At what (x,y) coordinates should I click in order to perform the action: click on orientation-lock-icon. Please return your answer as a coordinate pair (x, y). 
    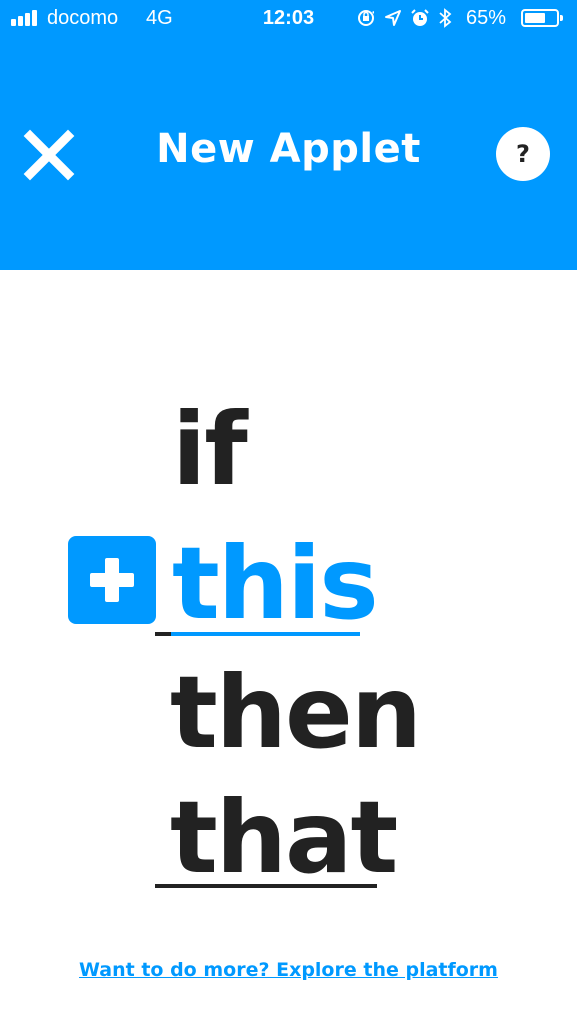
    Looking at the image, I should click on (366, 18).